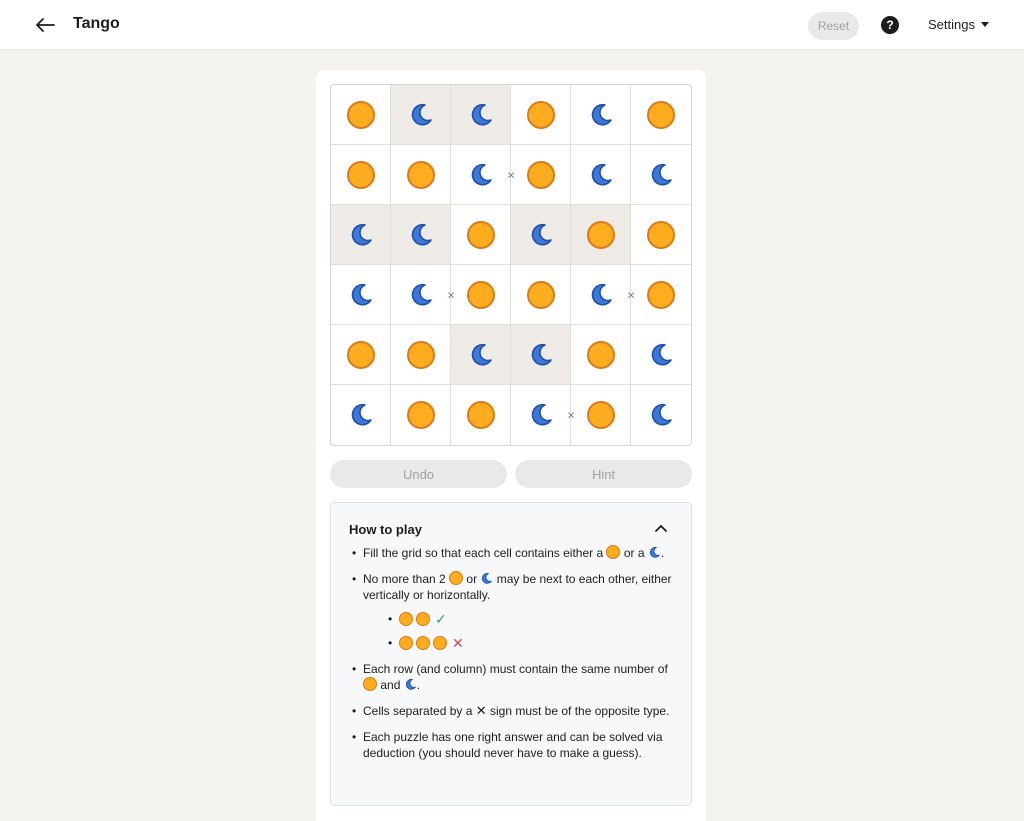  Describe the element at coordinates (603, 474) in the screenshot. I see `hint-button: Hint` at that location.